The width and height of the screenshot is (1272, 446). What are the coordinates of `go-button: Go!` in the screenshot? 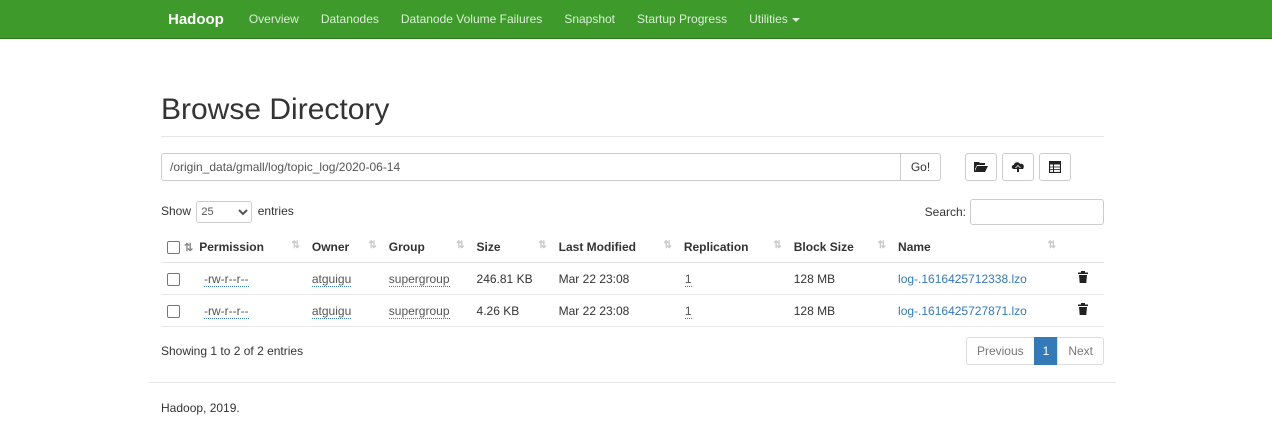 It's located at (921, 167).